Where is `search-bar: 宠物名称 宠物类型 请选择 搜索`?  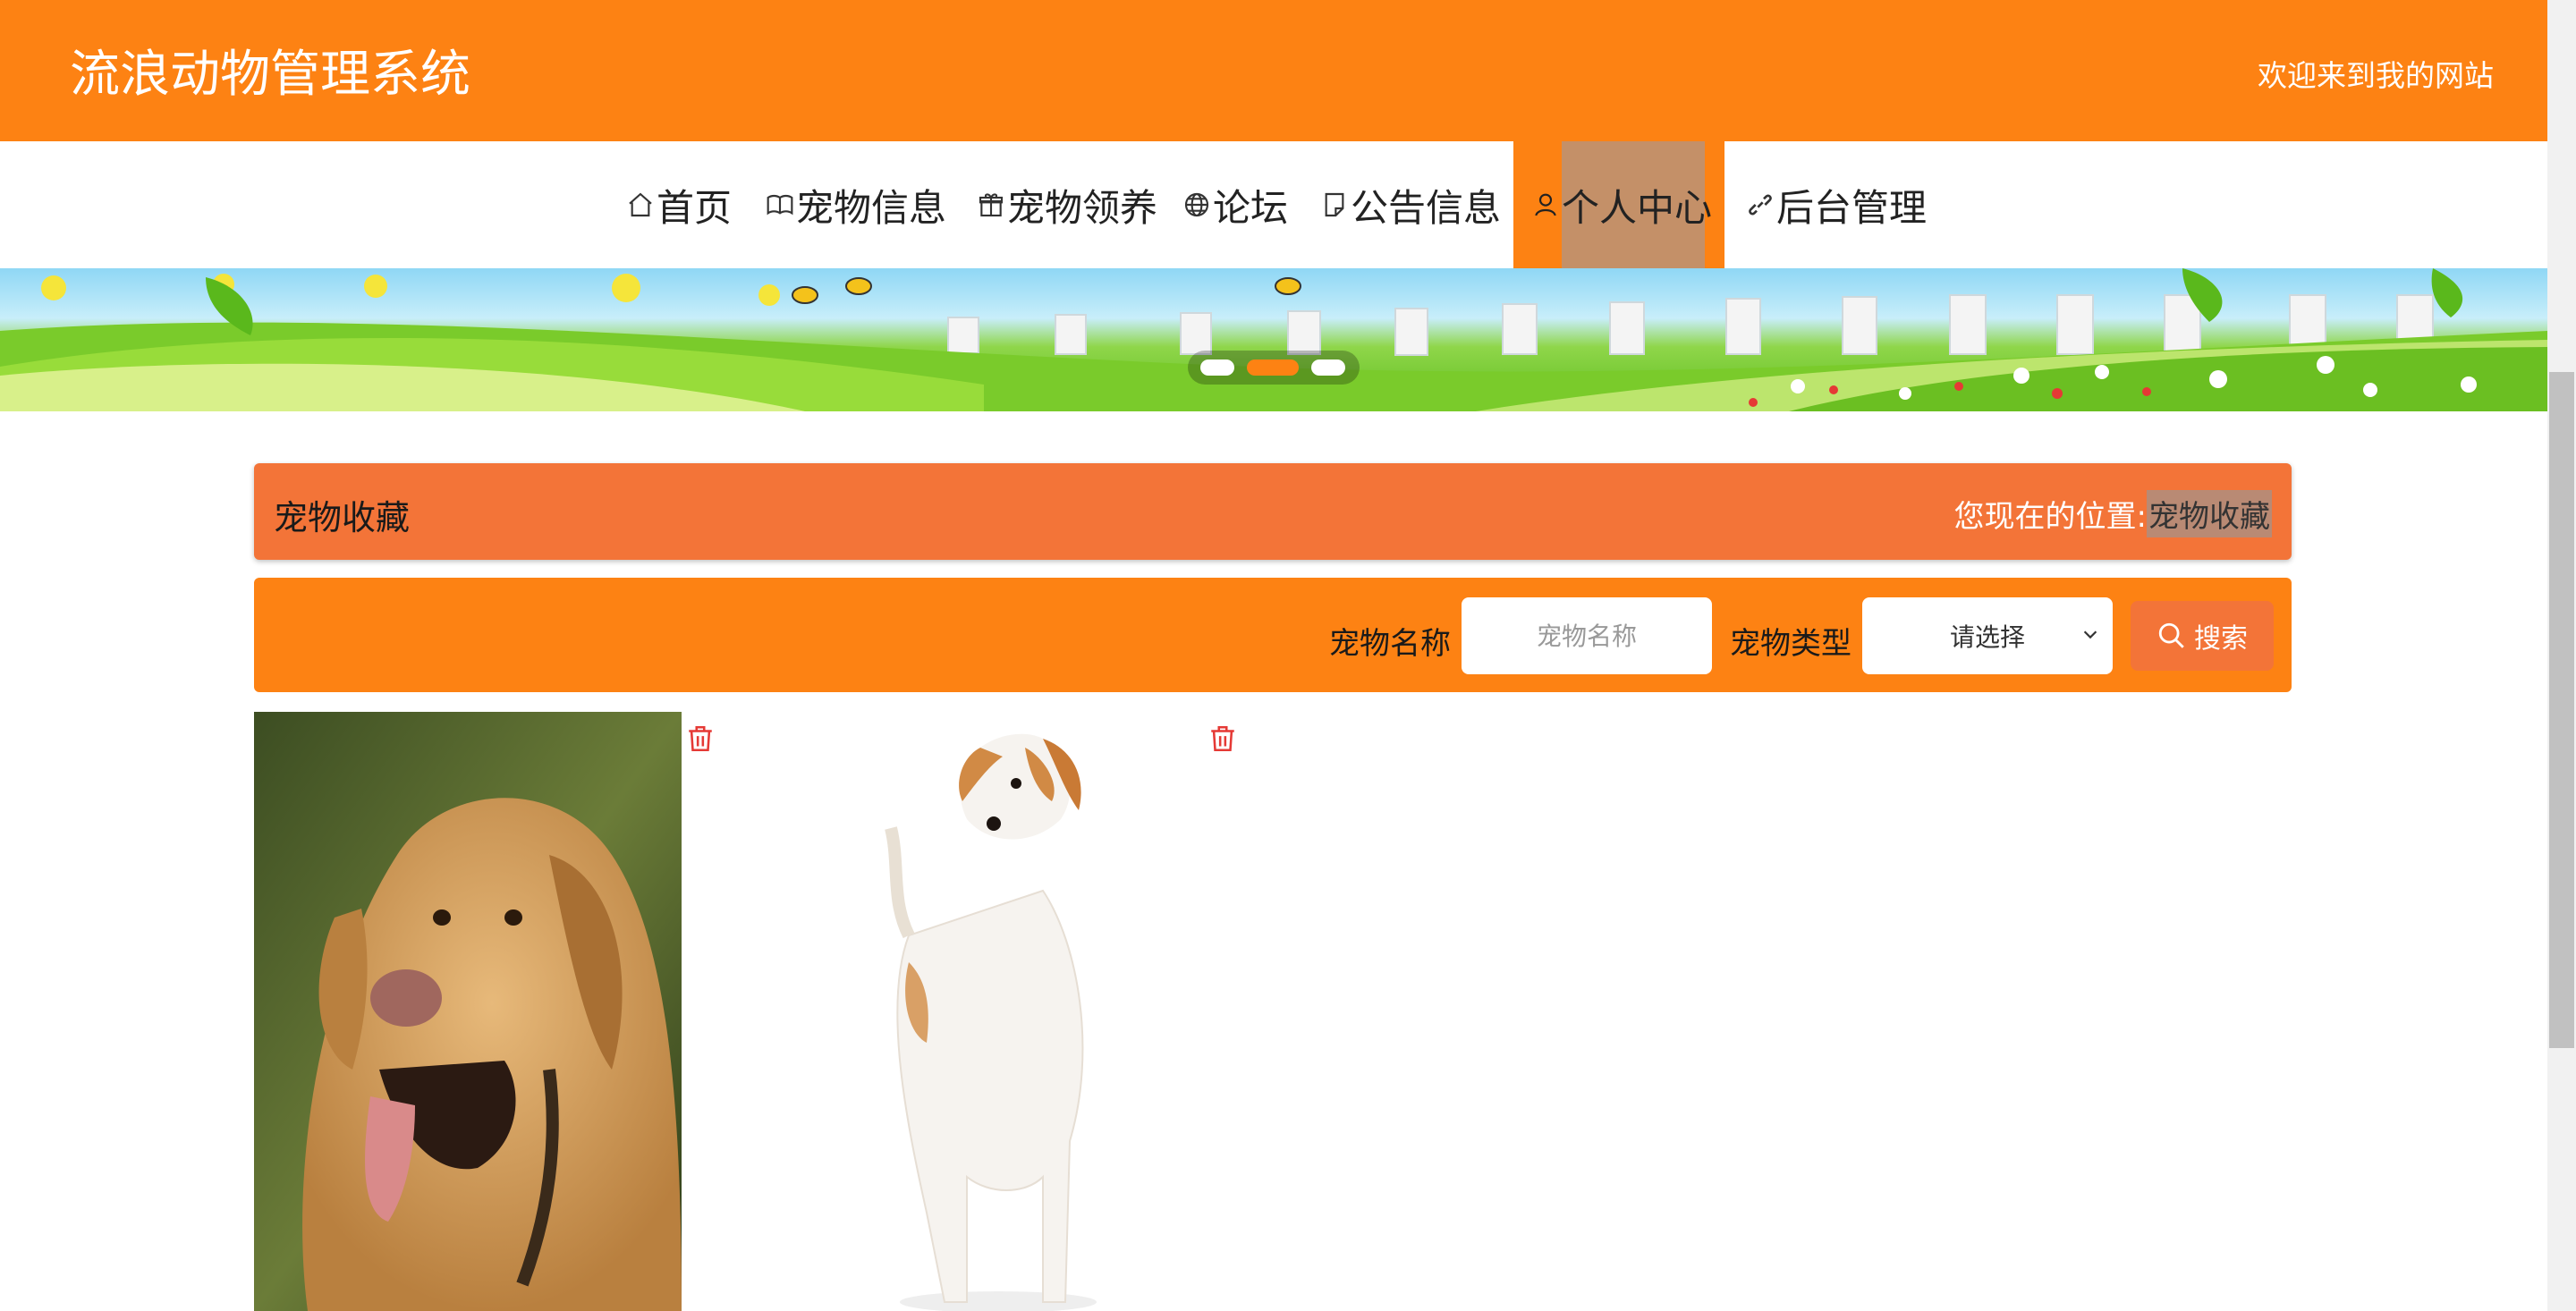
search-bar: 宠物名称 宠物类型 请选择 搜索 is located at coordinates (1273, 635).